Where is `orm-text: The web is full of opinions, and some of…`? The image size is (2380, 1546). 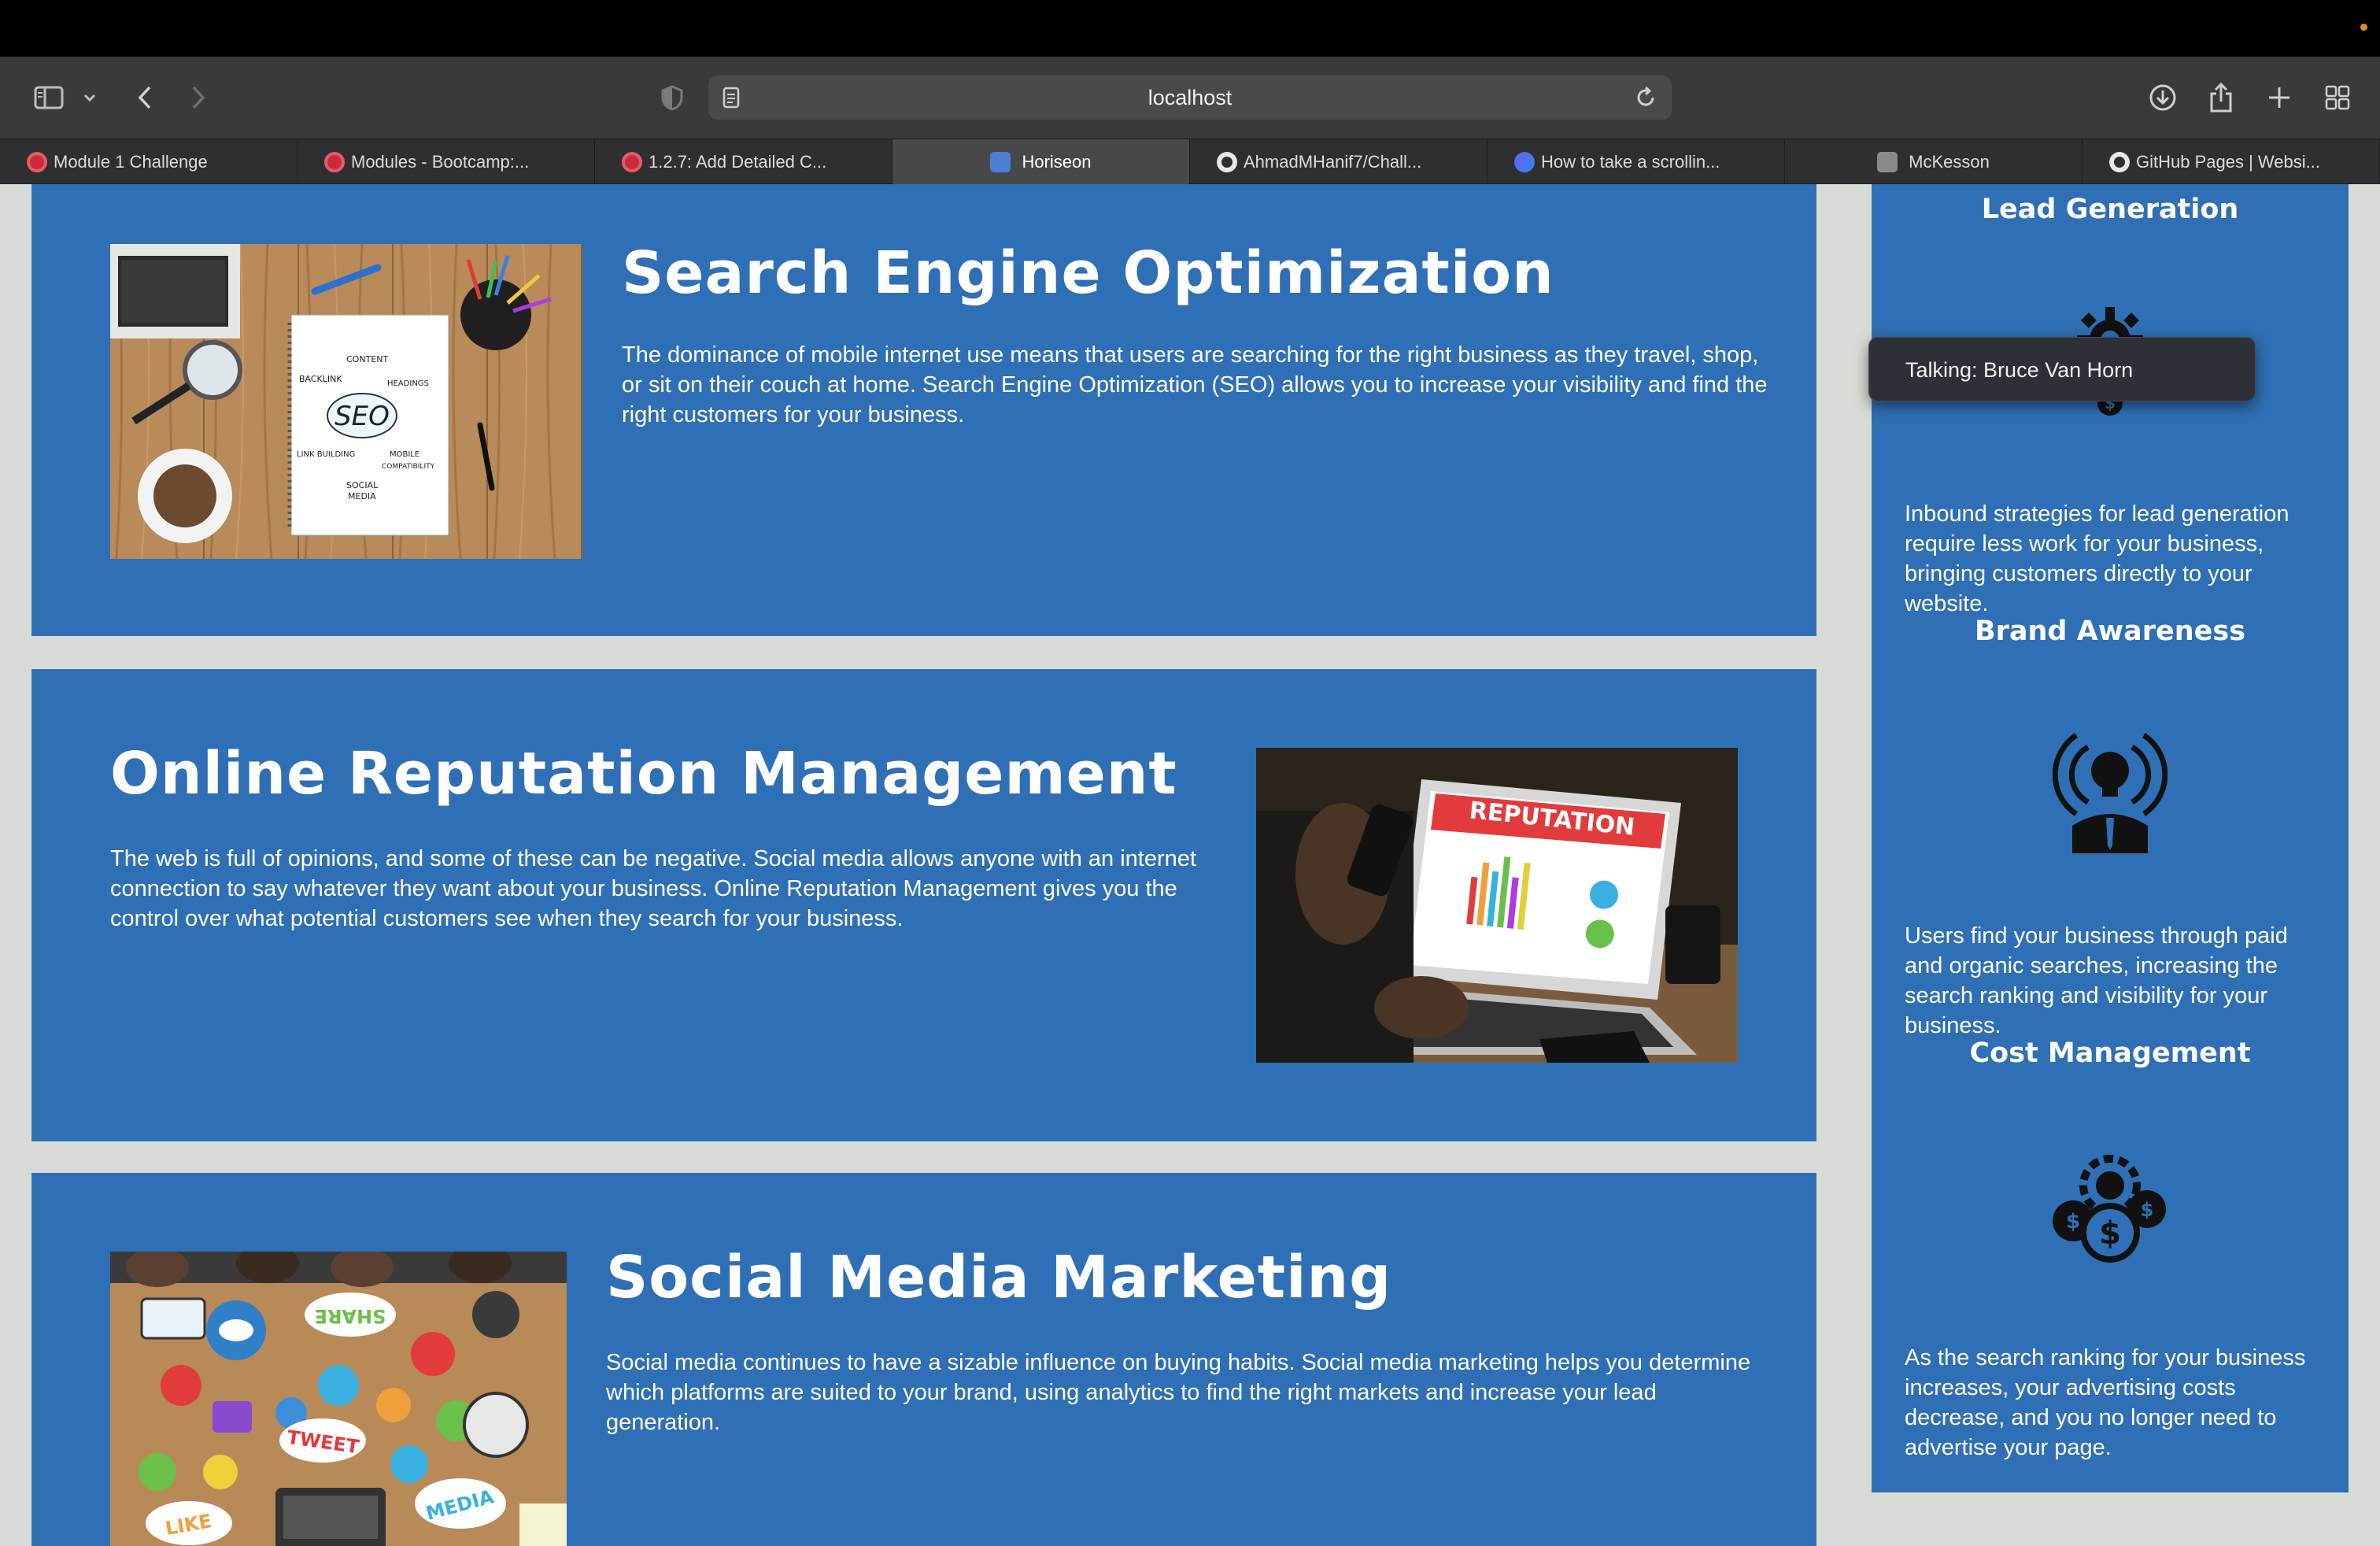
orm-text: The web is full of opinions, and some of… is located at coordinates (653, 889).